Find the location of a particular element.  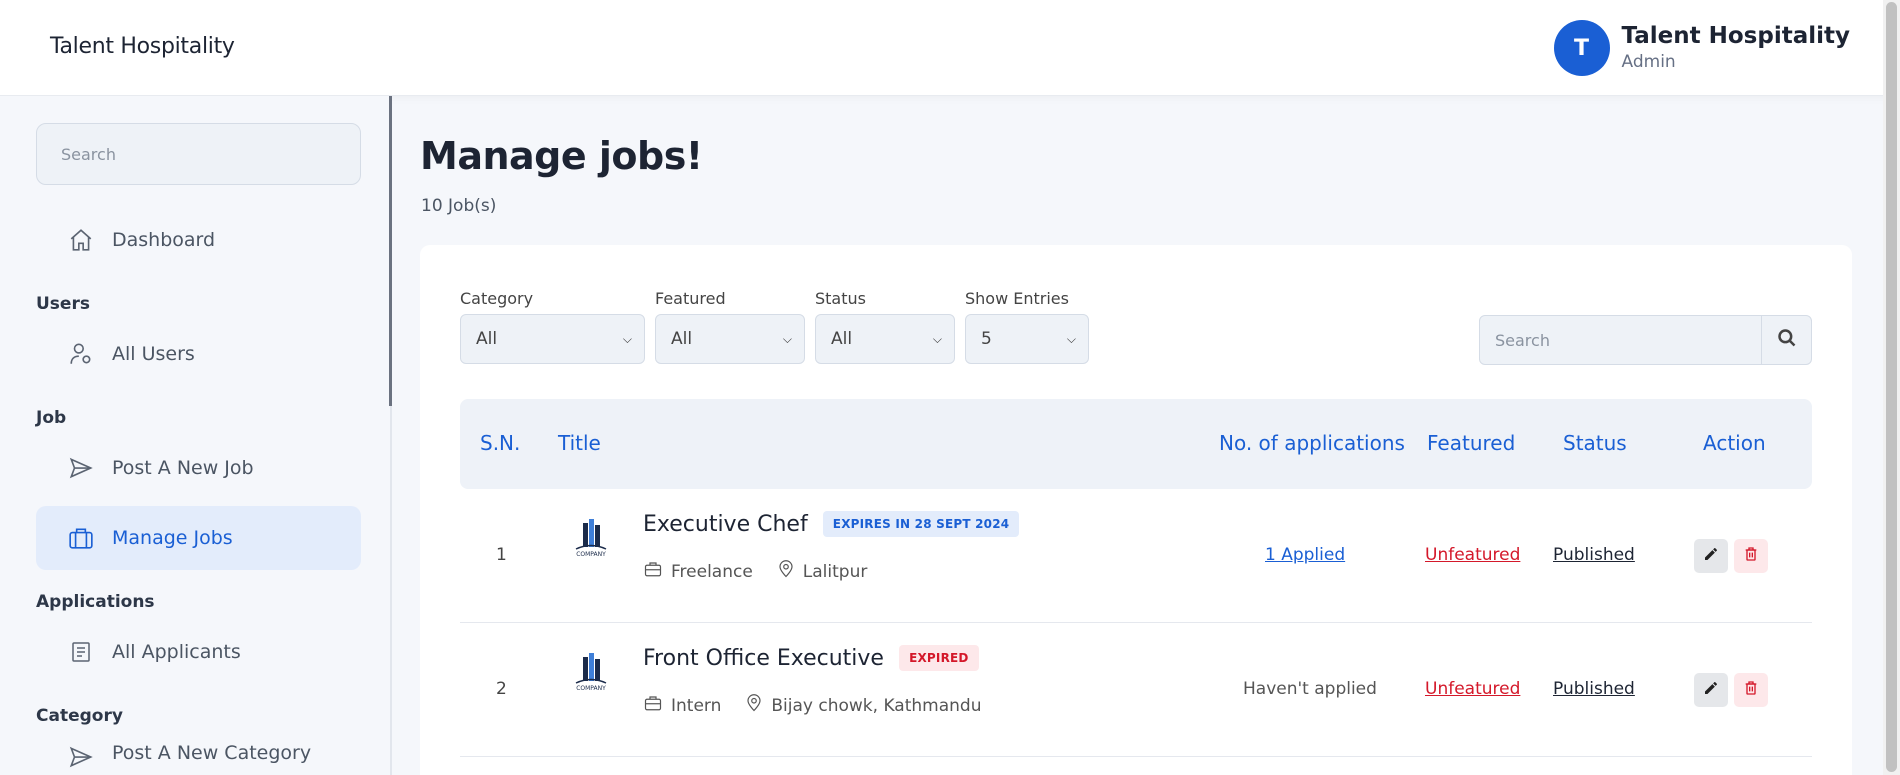

search-icon is located at coordinates (1787, 340).